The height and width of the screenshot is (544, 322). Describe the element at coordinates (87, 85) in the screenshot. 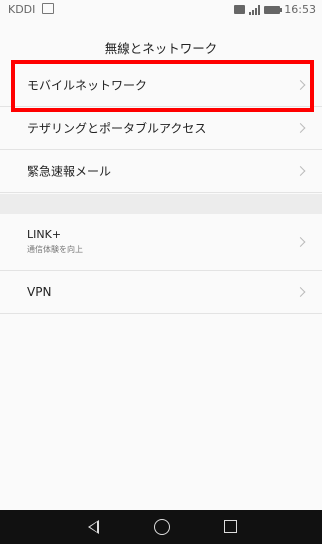

I see `settings-item-label: モバイルネットワーク` at that location.